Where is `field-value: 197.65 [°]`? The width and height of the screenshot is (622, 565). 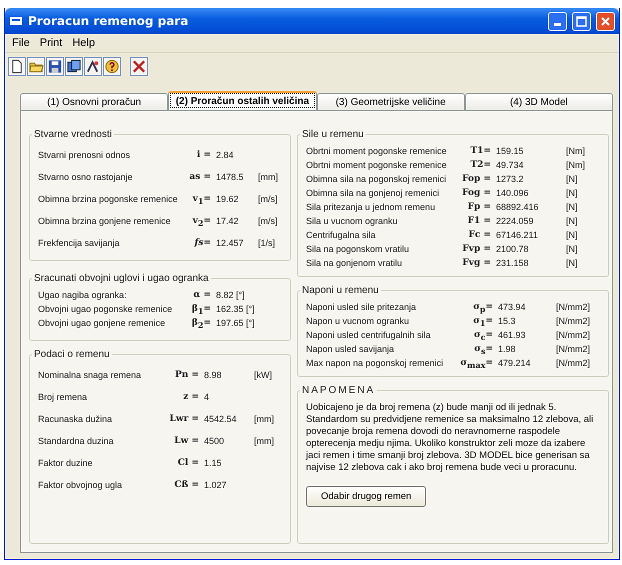
field-value: 197.65 [°] is located at coordinates (235, 323).